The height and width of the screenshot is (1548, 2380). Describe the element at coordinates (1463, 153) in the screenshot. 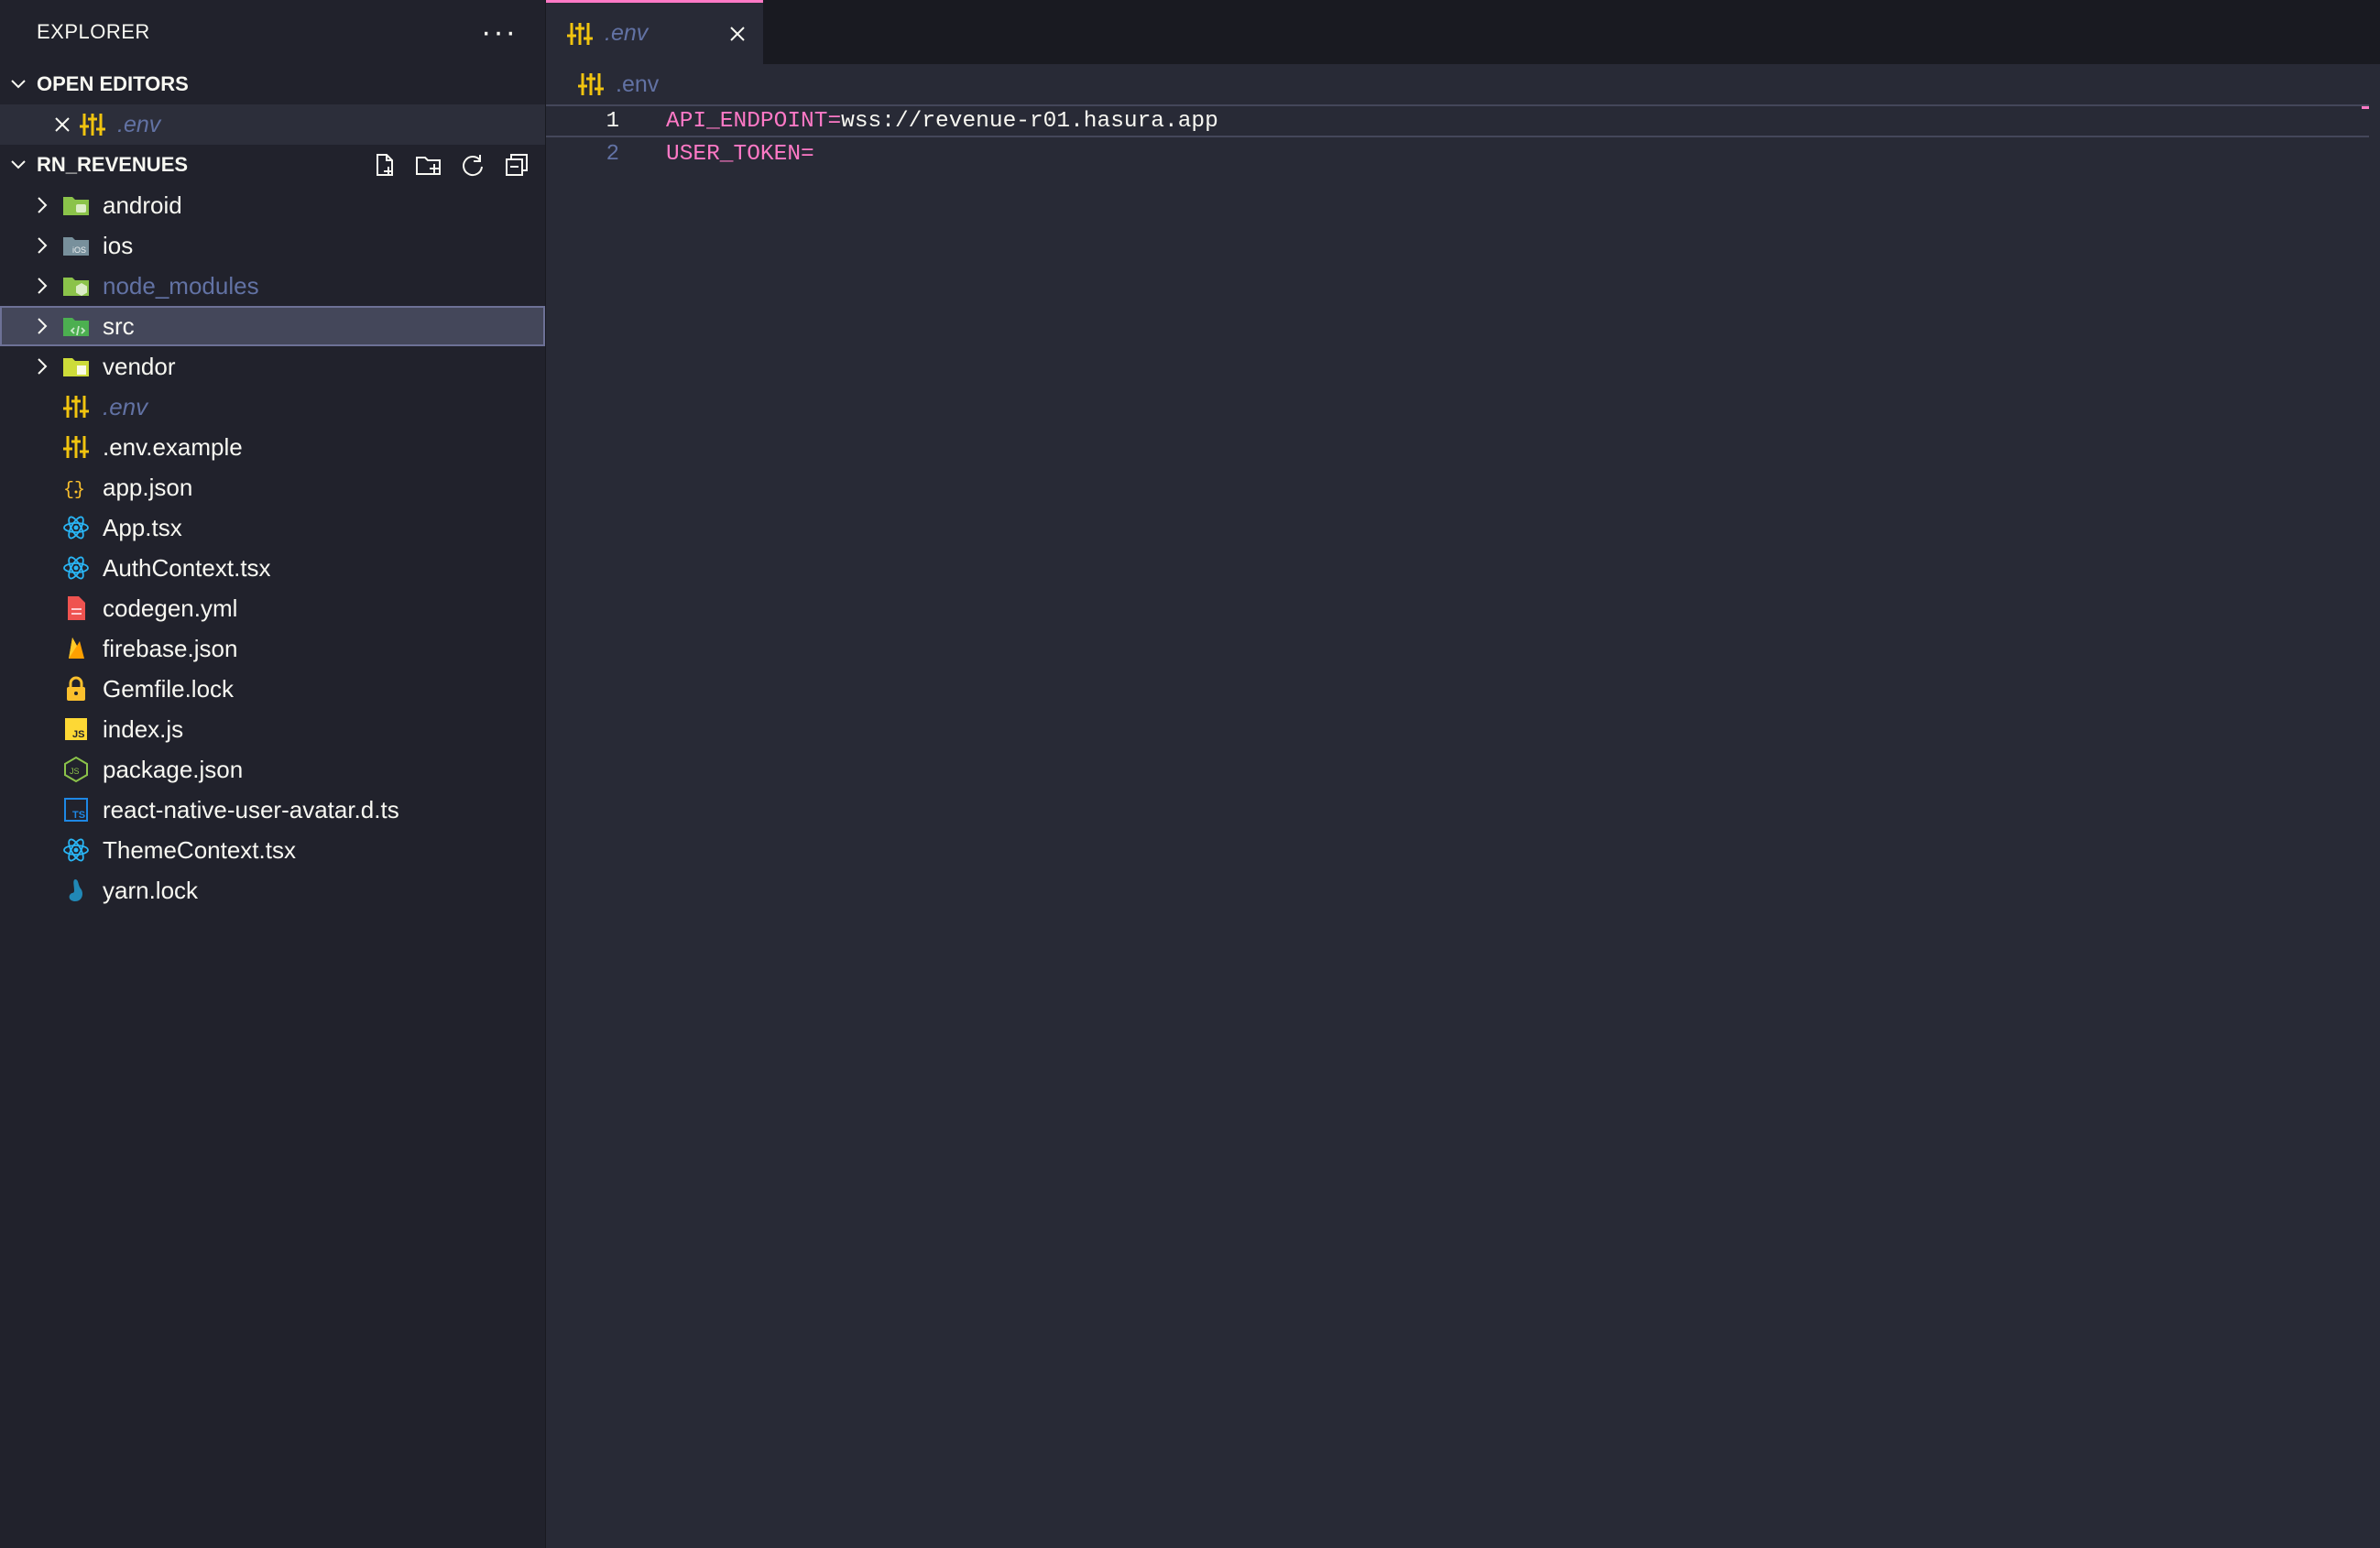

I see `code-line: 2 USER_TOKEN=` at that location.